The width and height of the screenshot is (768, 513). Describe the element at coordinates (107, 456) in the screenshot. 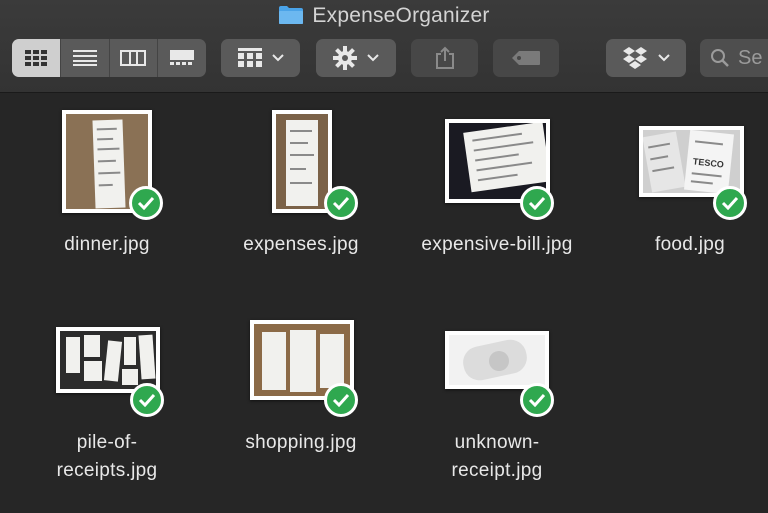

I see `file-name: pile-of- receipts.jpg` at that location.